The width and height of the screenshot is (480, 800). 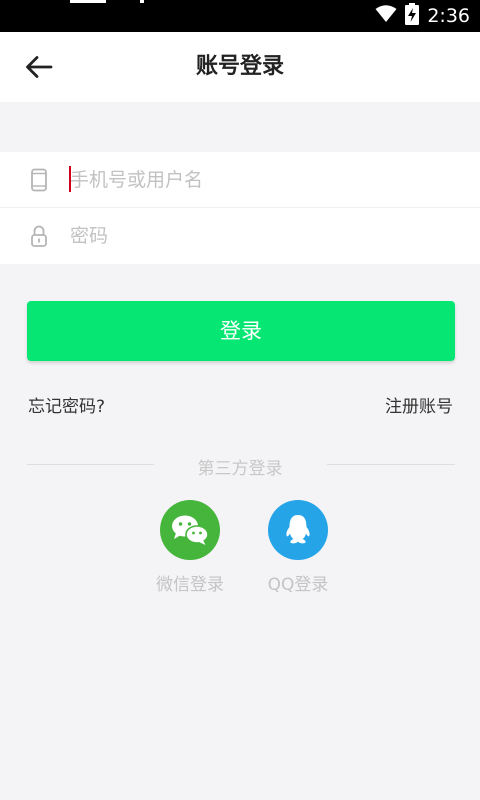 What do you see at coordinates (240, 16) in the screenshot?
I see `status-bar: 2:36` at bounding box center [240, 16].